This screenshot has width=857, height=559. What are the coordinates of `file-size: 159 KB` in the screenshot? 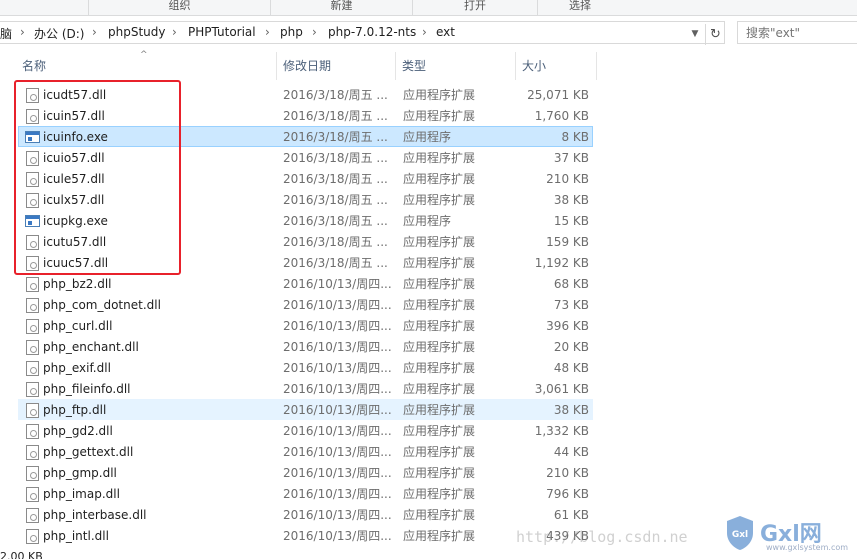 It's located at (567, 242).